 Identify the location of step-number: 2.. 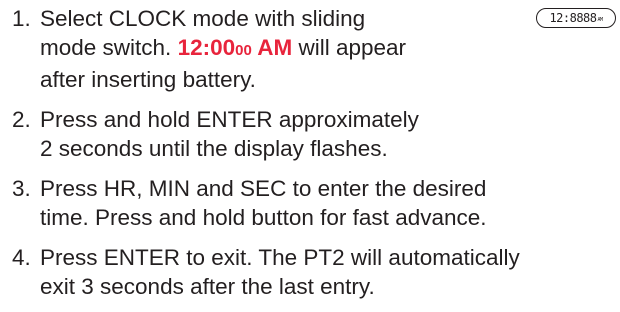
(21, 119).